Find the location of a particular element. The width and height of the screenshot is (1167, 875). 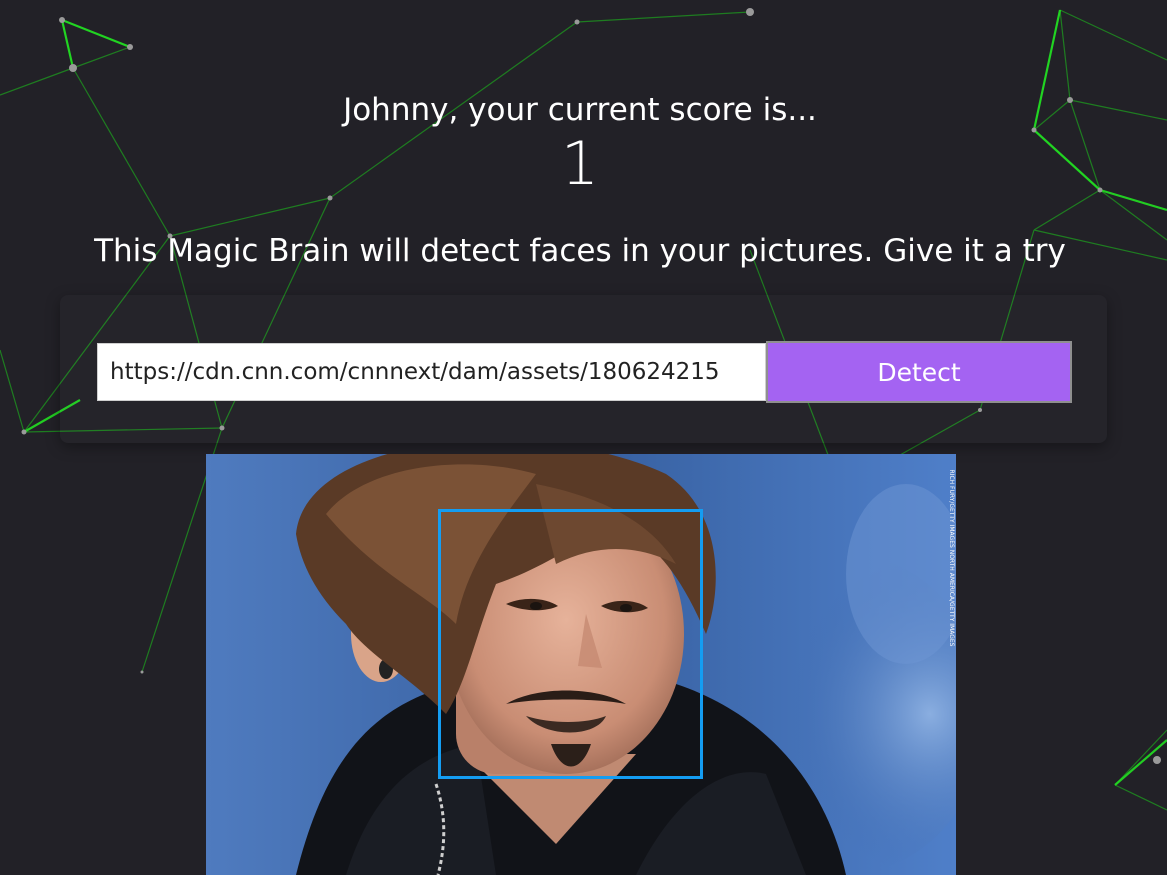

image-url-input is located at coordinates (431, 372).